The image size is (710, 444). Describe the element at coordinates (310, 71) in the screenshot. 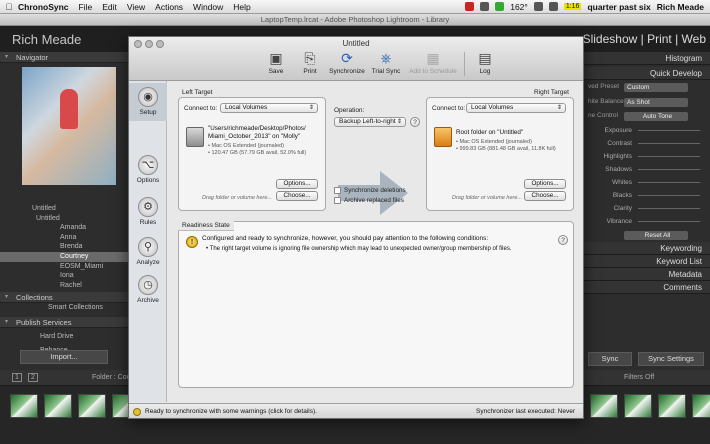

I see `print-label: Print` at that location.